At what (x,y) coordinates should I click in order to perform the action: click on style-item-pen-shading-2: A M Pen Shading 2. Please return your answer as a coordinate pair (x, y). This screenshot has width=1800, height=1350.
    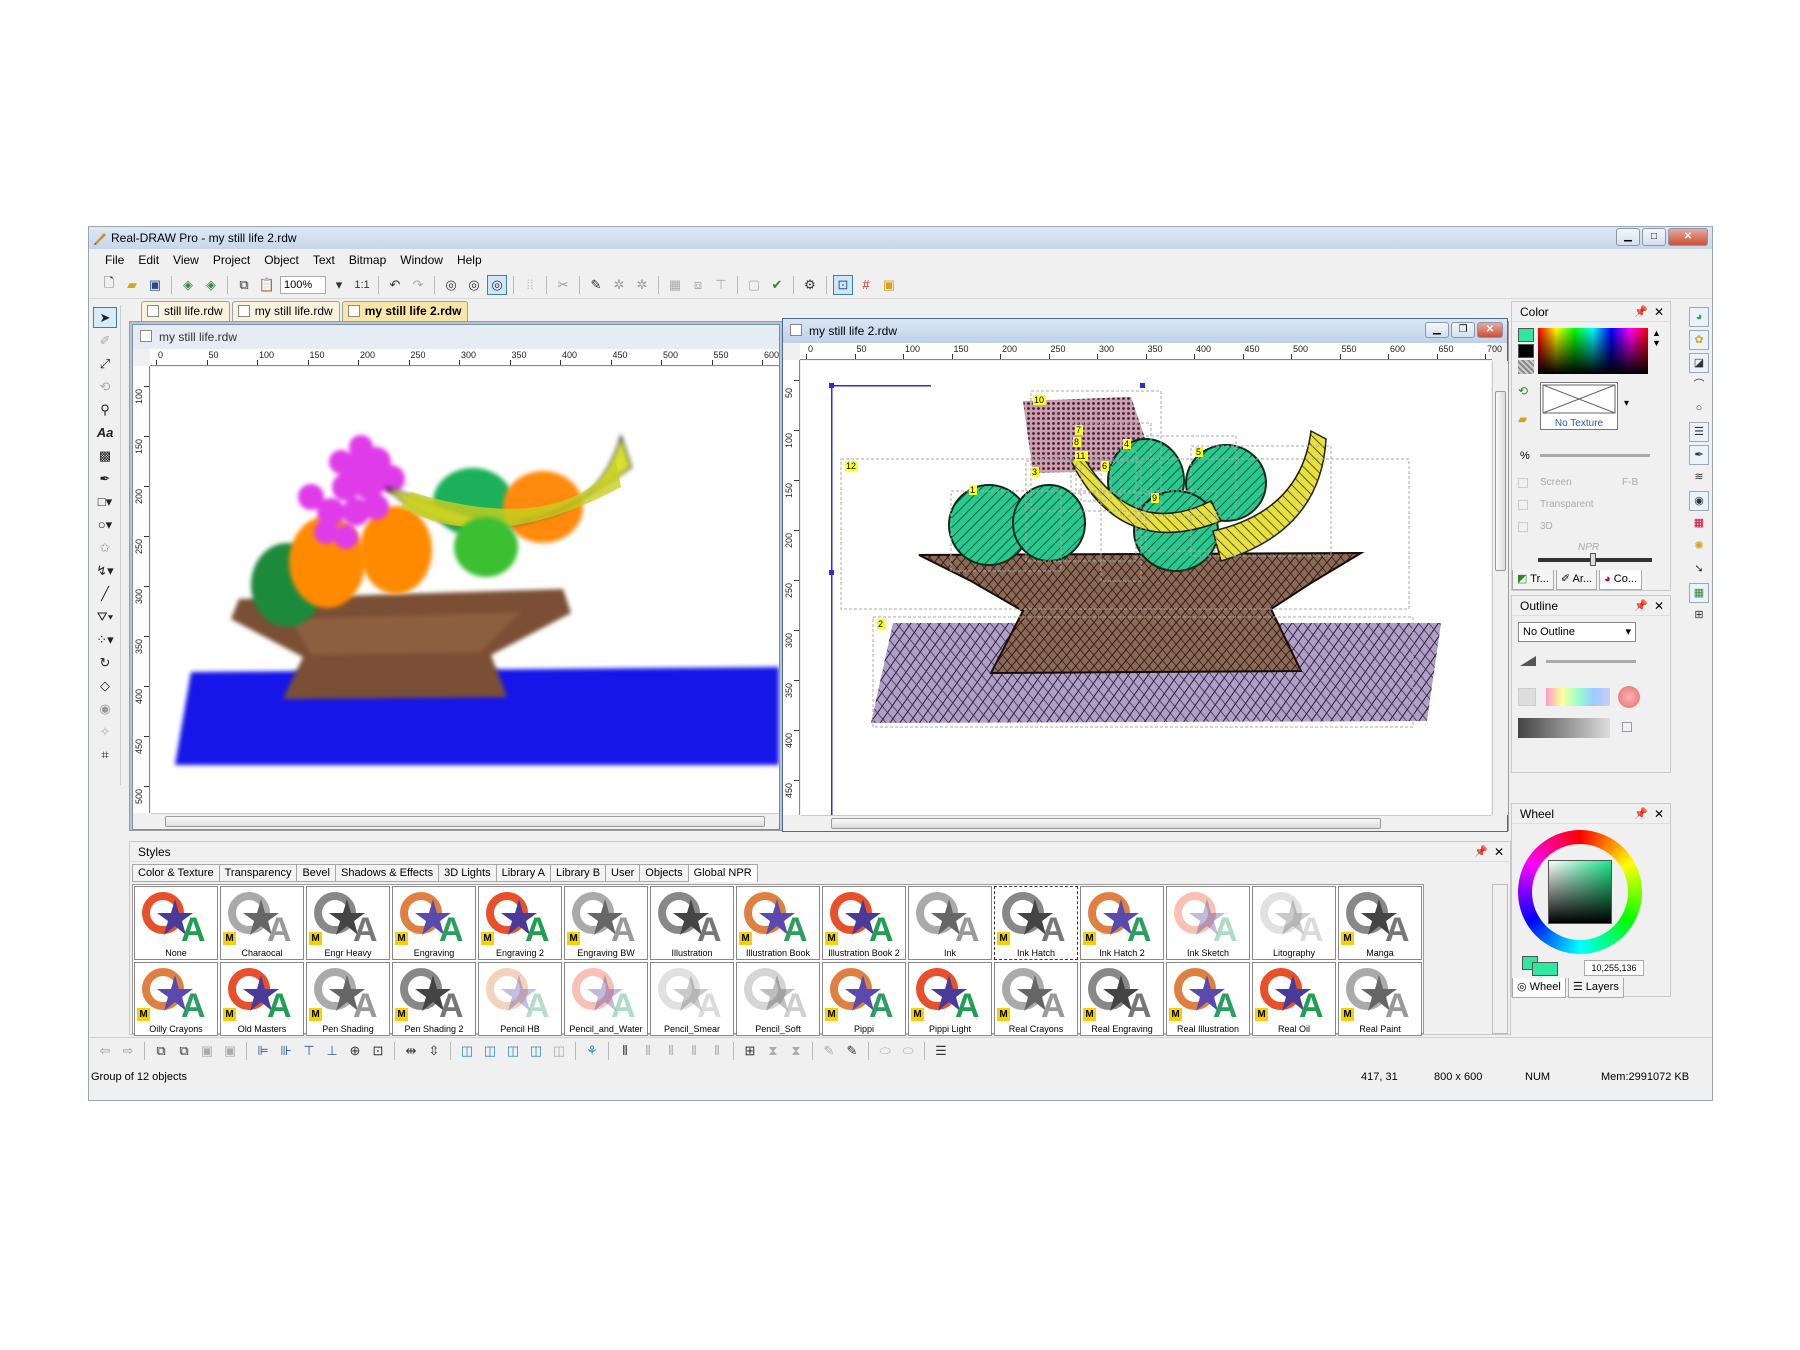
    Looking at the image, I should click on (434, 999).